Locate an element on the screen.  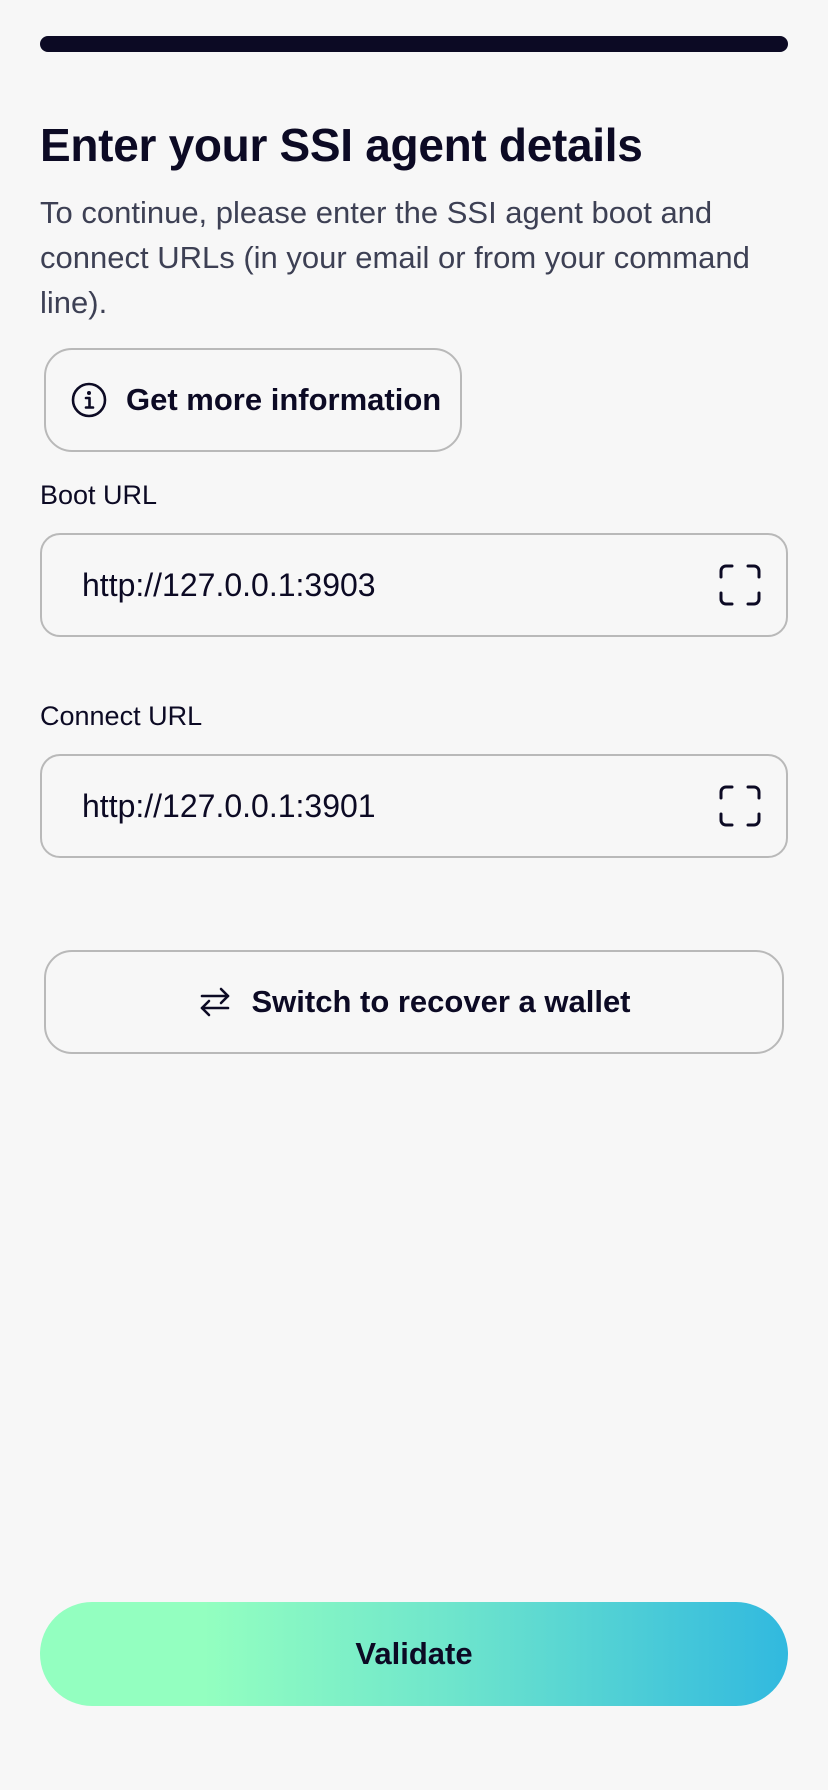
connect-url-label: Connect URL is located at coordinates (121, 716).